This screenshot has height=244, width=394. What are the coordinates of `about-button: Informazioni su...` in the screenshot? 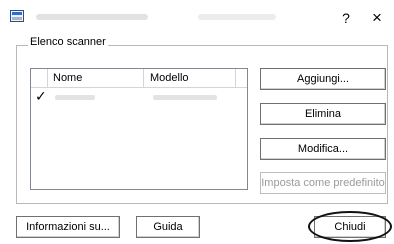 It's located at (68, 227).